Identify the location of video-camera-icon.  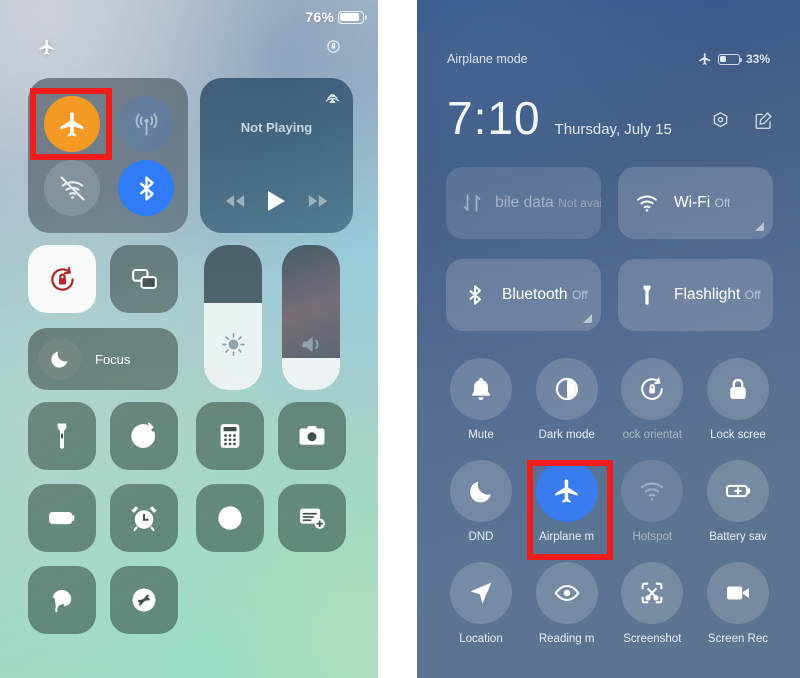
(737, 593).